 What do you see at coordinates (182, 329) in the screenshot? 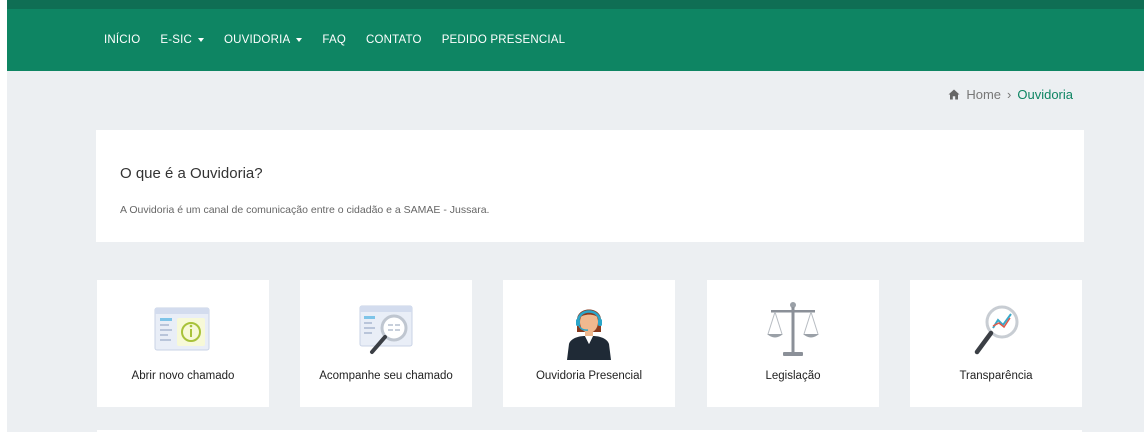
I see `new-ticket-icon` at bounding box center [182, 329].